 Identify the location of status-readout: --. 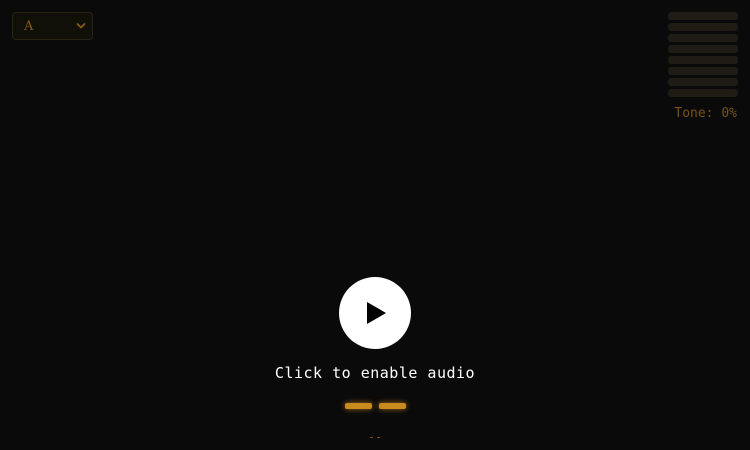
(375, 437).